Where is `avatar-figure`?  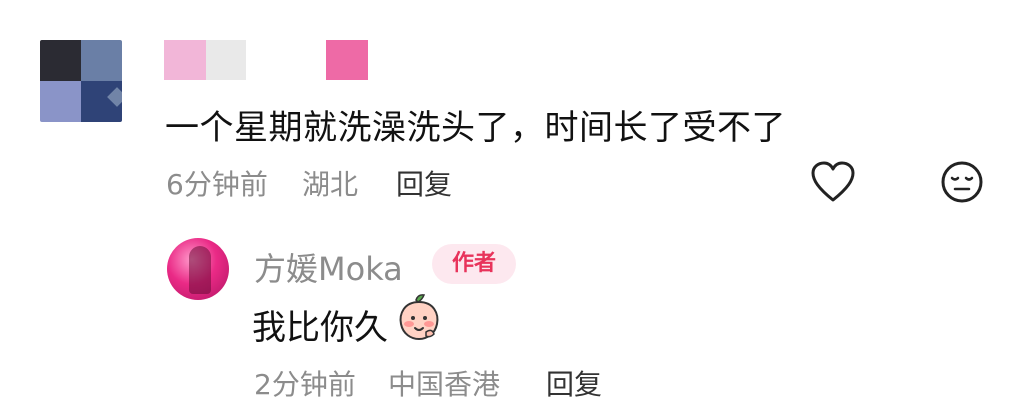 avatar-figure is located at coordinates (200, 270).